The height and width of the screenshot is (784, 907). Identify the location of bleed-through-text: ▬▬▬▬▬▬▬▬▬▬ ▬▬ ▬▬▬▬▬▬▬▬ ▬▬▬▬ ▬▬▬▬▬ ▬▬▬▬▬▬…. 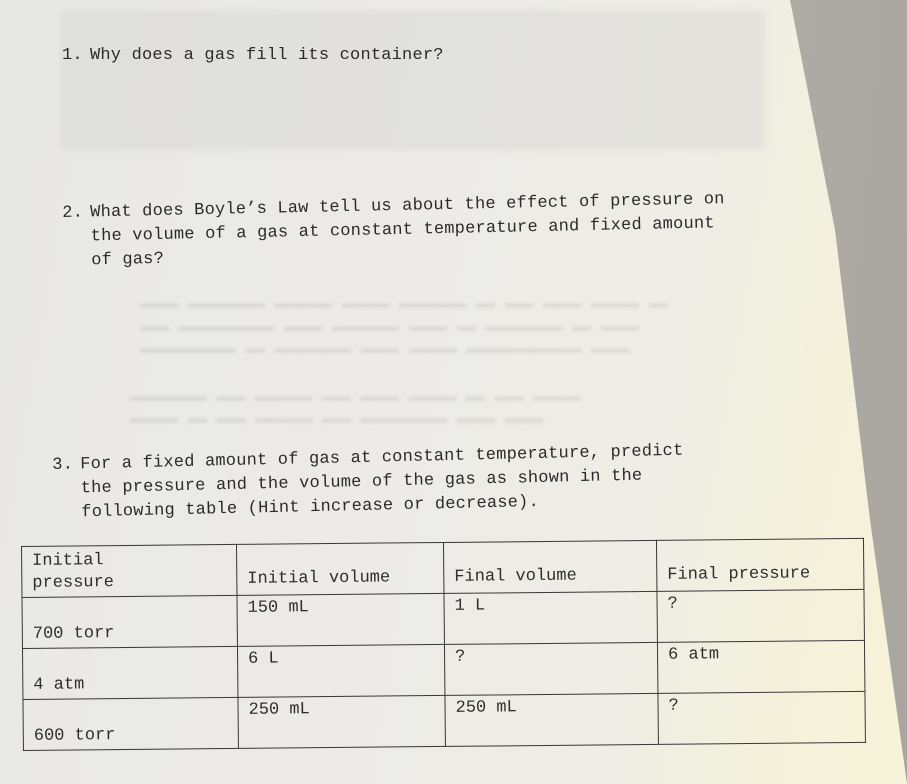
(385, 349).